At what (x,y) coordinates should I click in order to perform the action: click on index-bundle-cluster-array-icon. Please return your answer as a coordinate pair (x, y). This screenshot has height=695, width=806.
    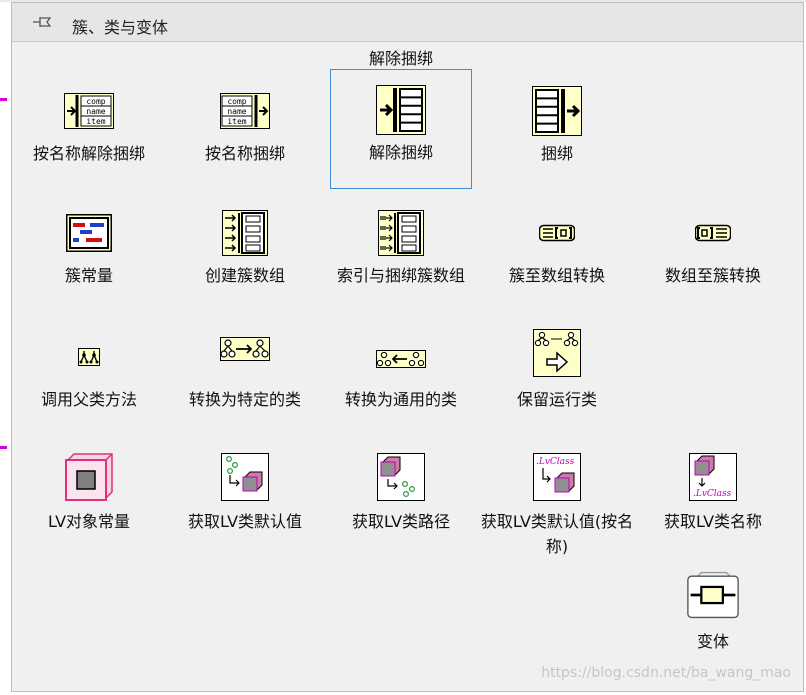
    Looking at the image, I should click on (401, 233).